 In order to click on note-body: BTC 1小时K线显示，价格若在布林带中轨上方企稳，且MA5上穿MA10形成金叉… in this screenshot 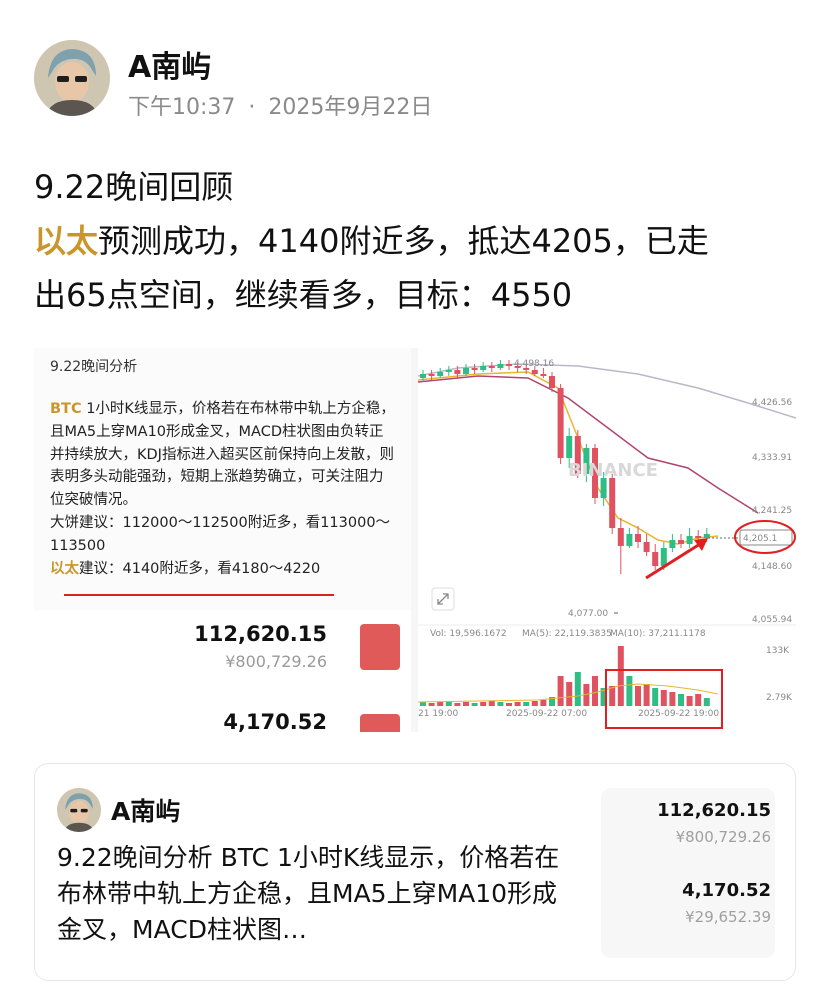, I will do `click(222, 489)`.